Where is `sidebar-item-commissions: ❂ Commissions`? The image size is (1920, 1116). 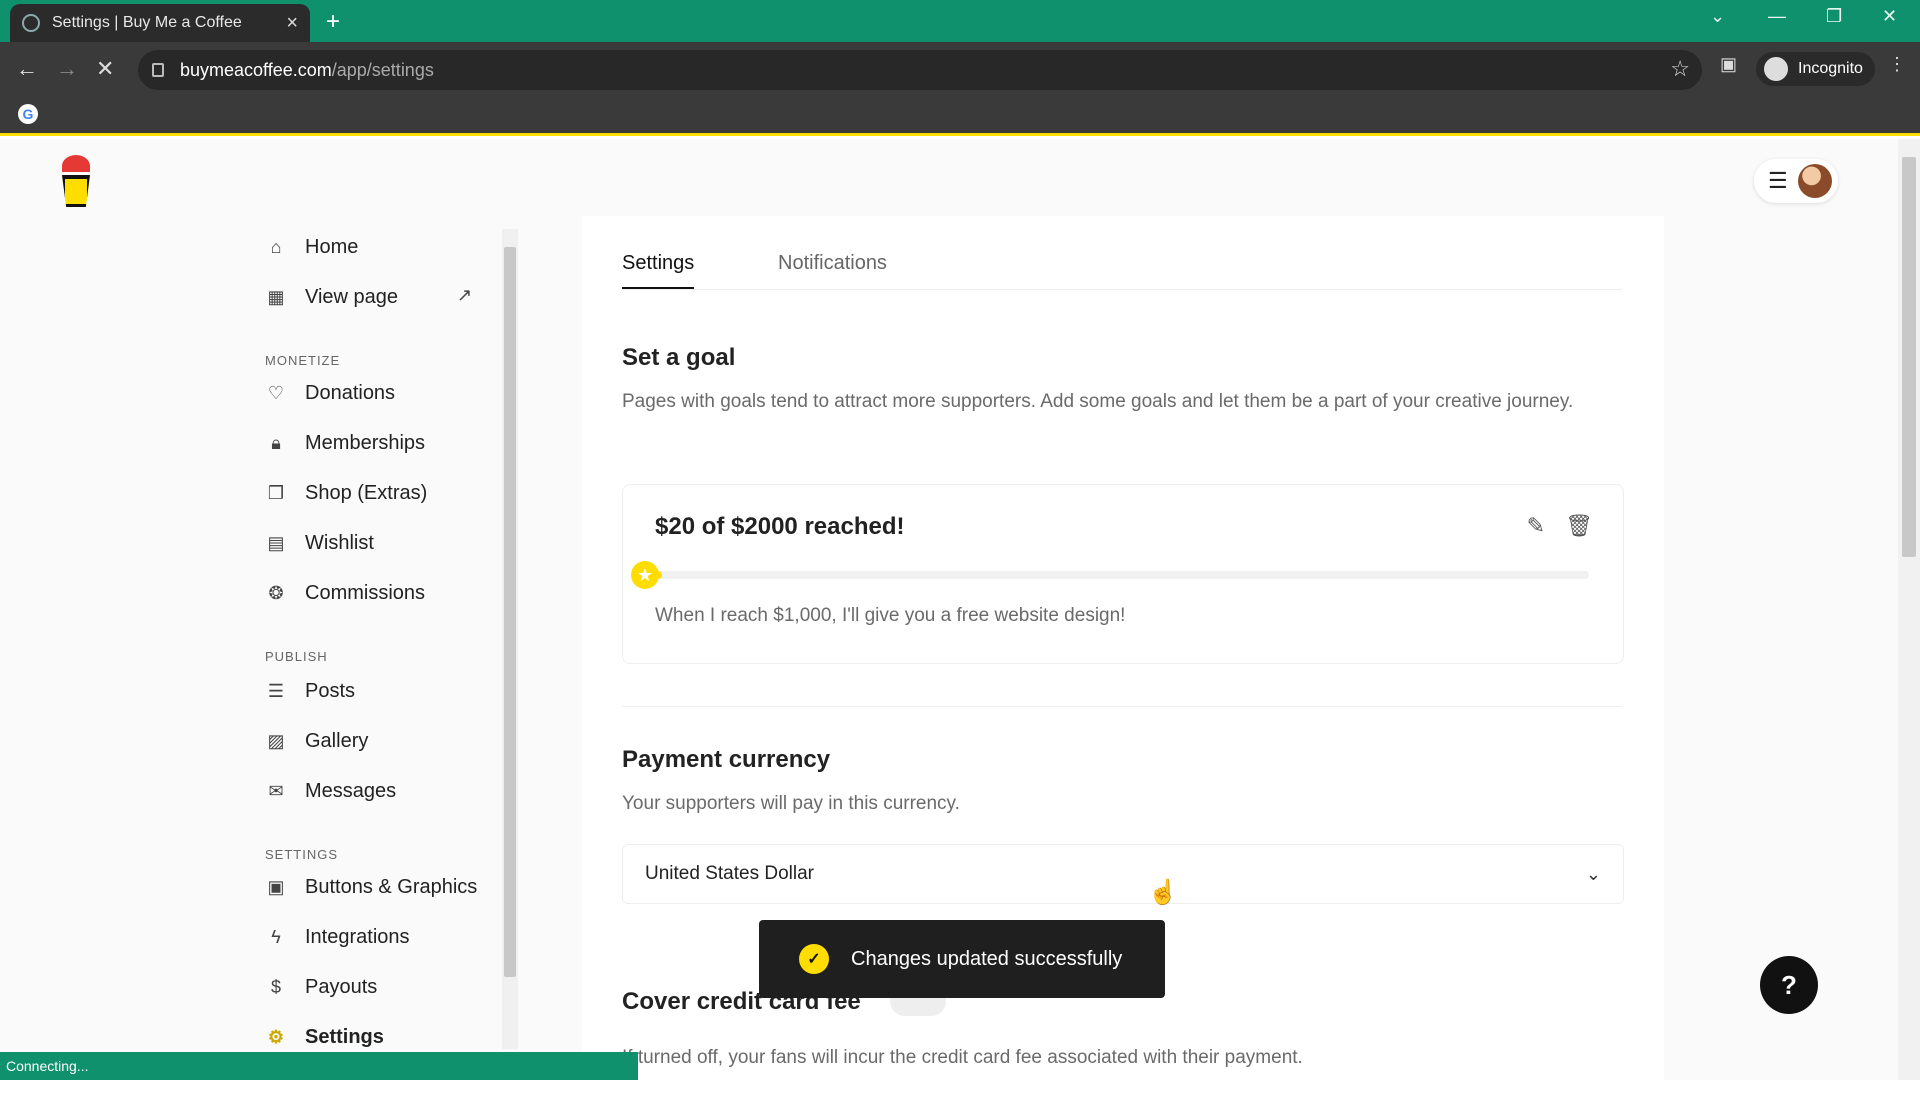
sidebar-item-commissions: ❂ Commissions is located at coordinates (345, 593).